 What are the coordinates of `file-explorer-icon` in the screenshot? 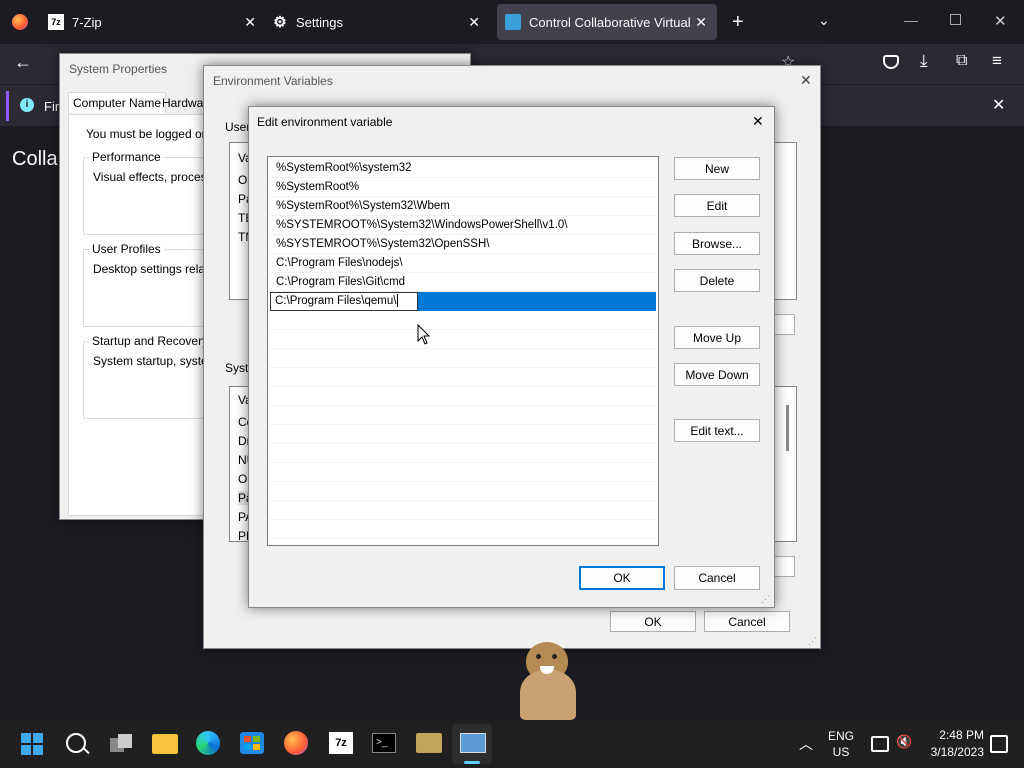 It's located at (165, 744).